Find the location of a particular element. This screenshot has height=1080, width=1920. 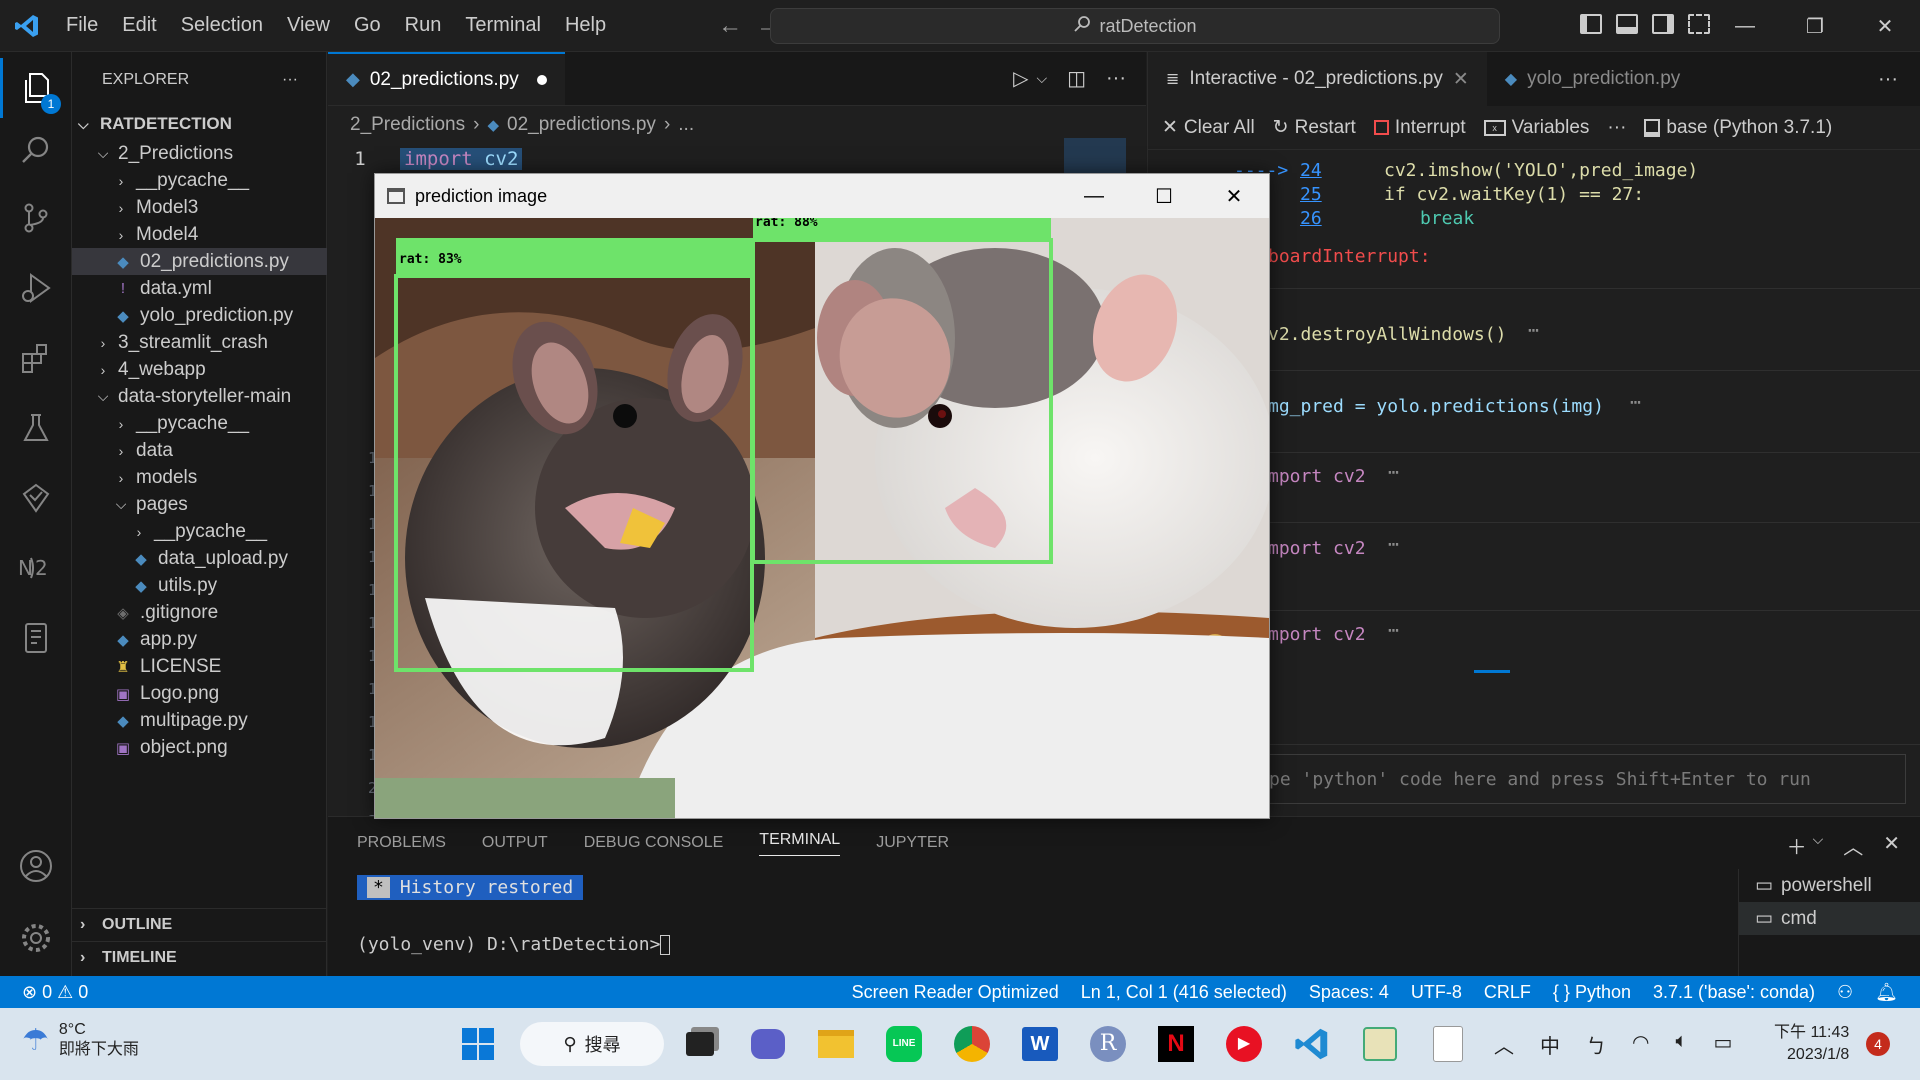

tab-terminal: TERMINAL is located at coordinates (800, 843).